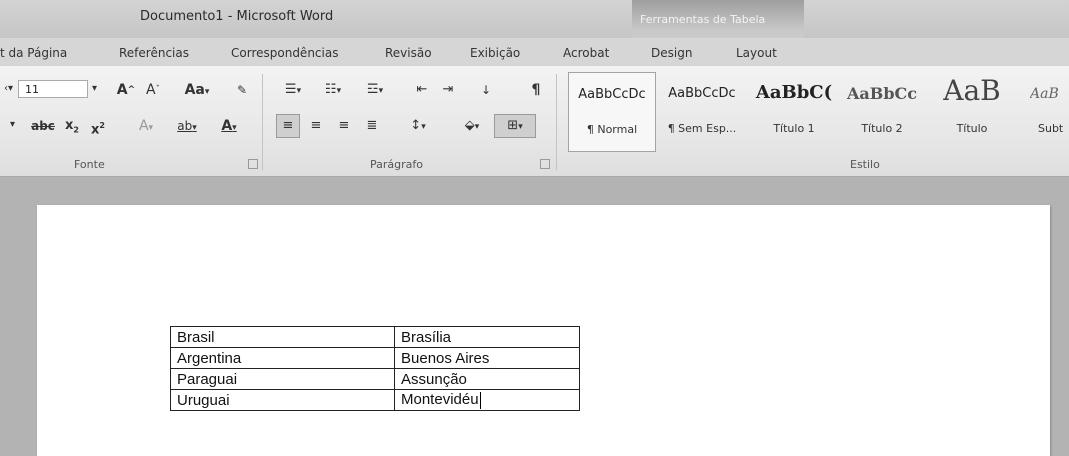 The height and width of the screenshot is (456, 1069). Describe the element at coordinates (13, 124) in the screenshot. I see `strikethrough-arrow: ▾` at that location.